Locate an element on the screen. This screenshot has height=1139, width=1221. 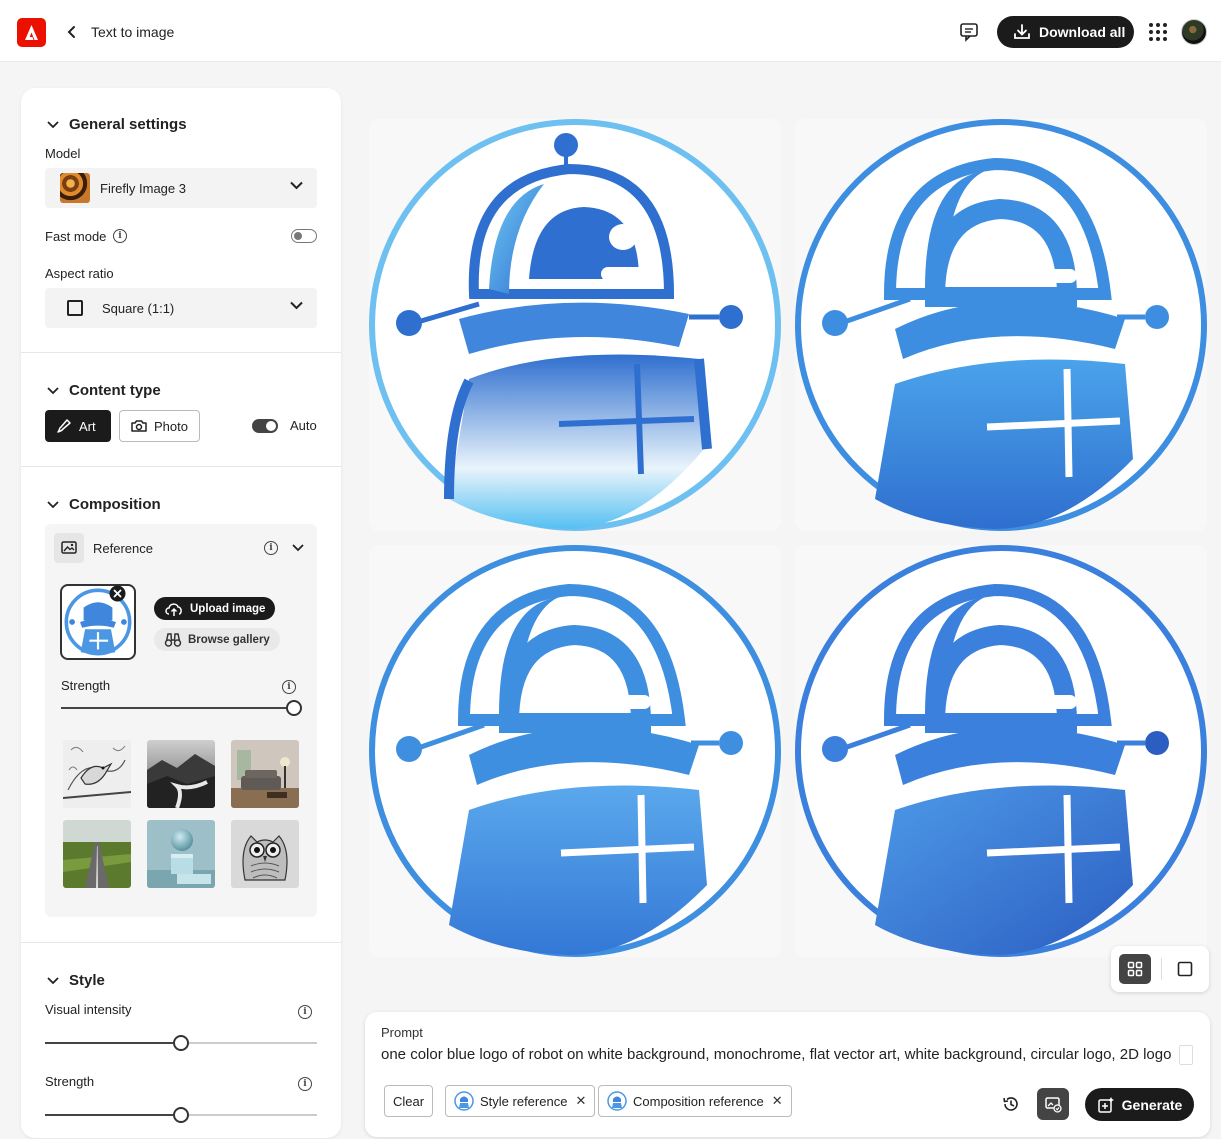
page-title: Text to image is located at coordinates (133, 32).